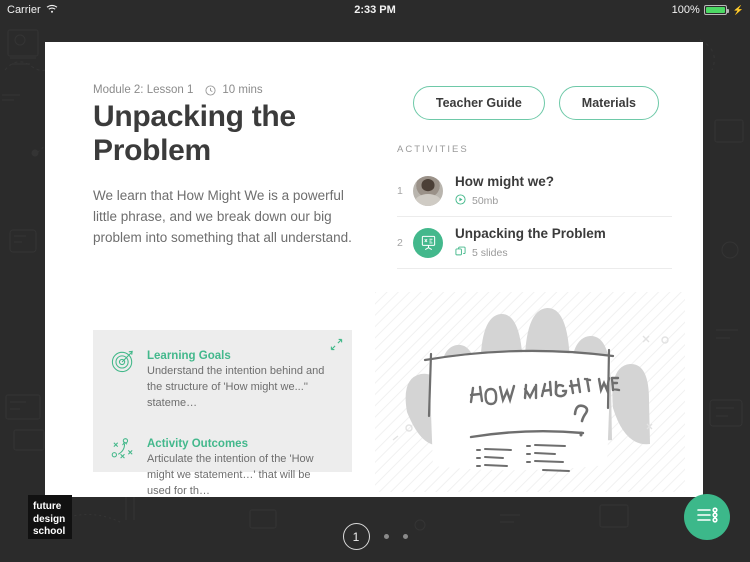 This screenshot has height=562, width=750. What do you see at coordinates (124, 467) in the screenshot?
I see `strategy-play-icon` at bounding box center [124, 467].